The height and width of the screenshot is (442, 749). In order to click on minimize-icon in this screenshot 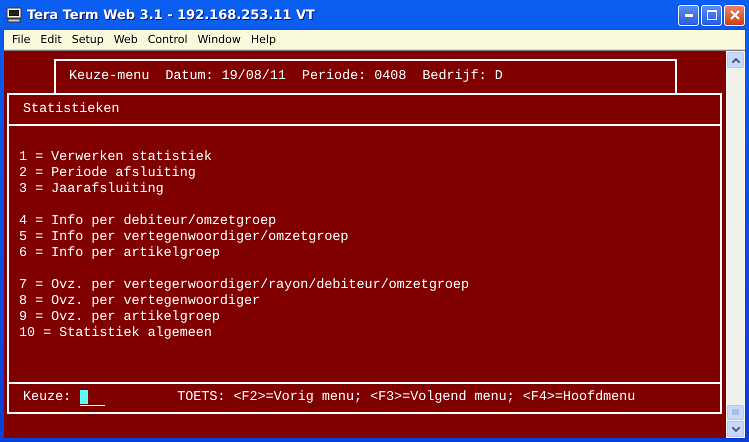, I will do `click(688, 15)`.